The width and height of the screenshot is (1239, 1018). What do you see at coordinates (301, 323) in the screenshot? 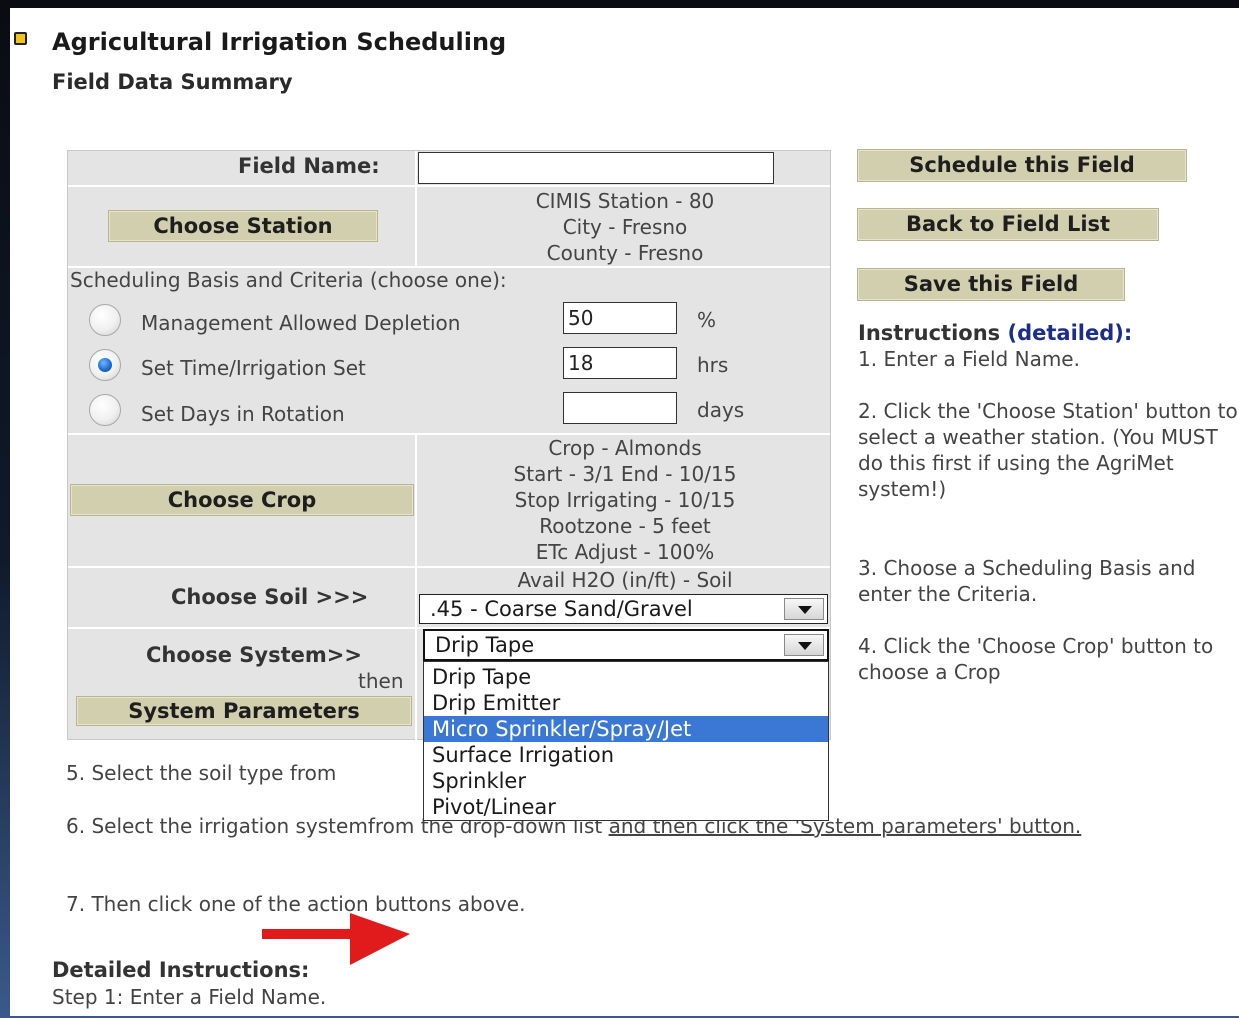
I see `criteria-label-management: Management Allowed Depletion` at bounding box center [301, 323].